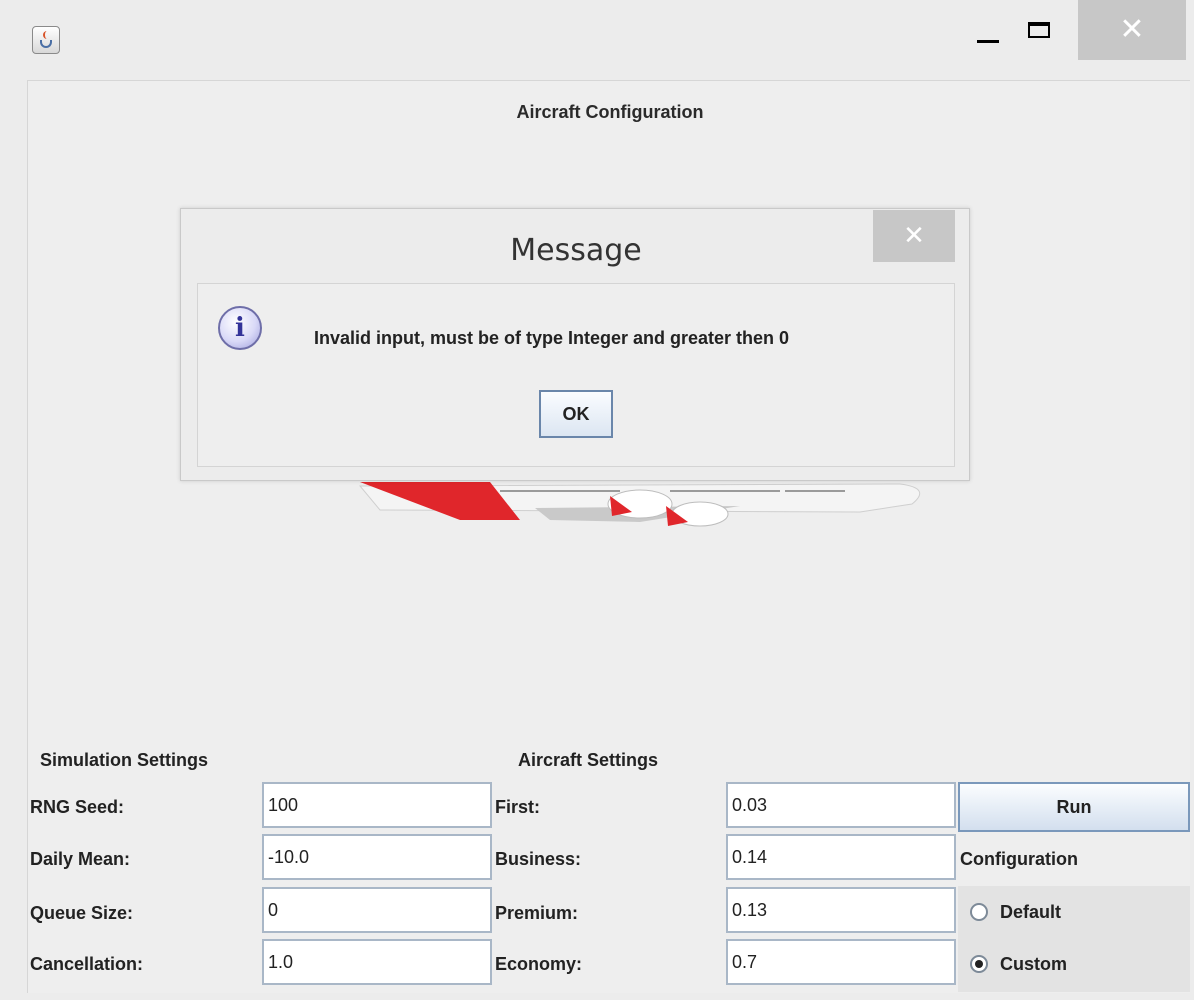 This screenshot has width=1194, height=1000. I want to click on first-class-label: First:, so click(517, 807).